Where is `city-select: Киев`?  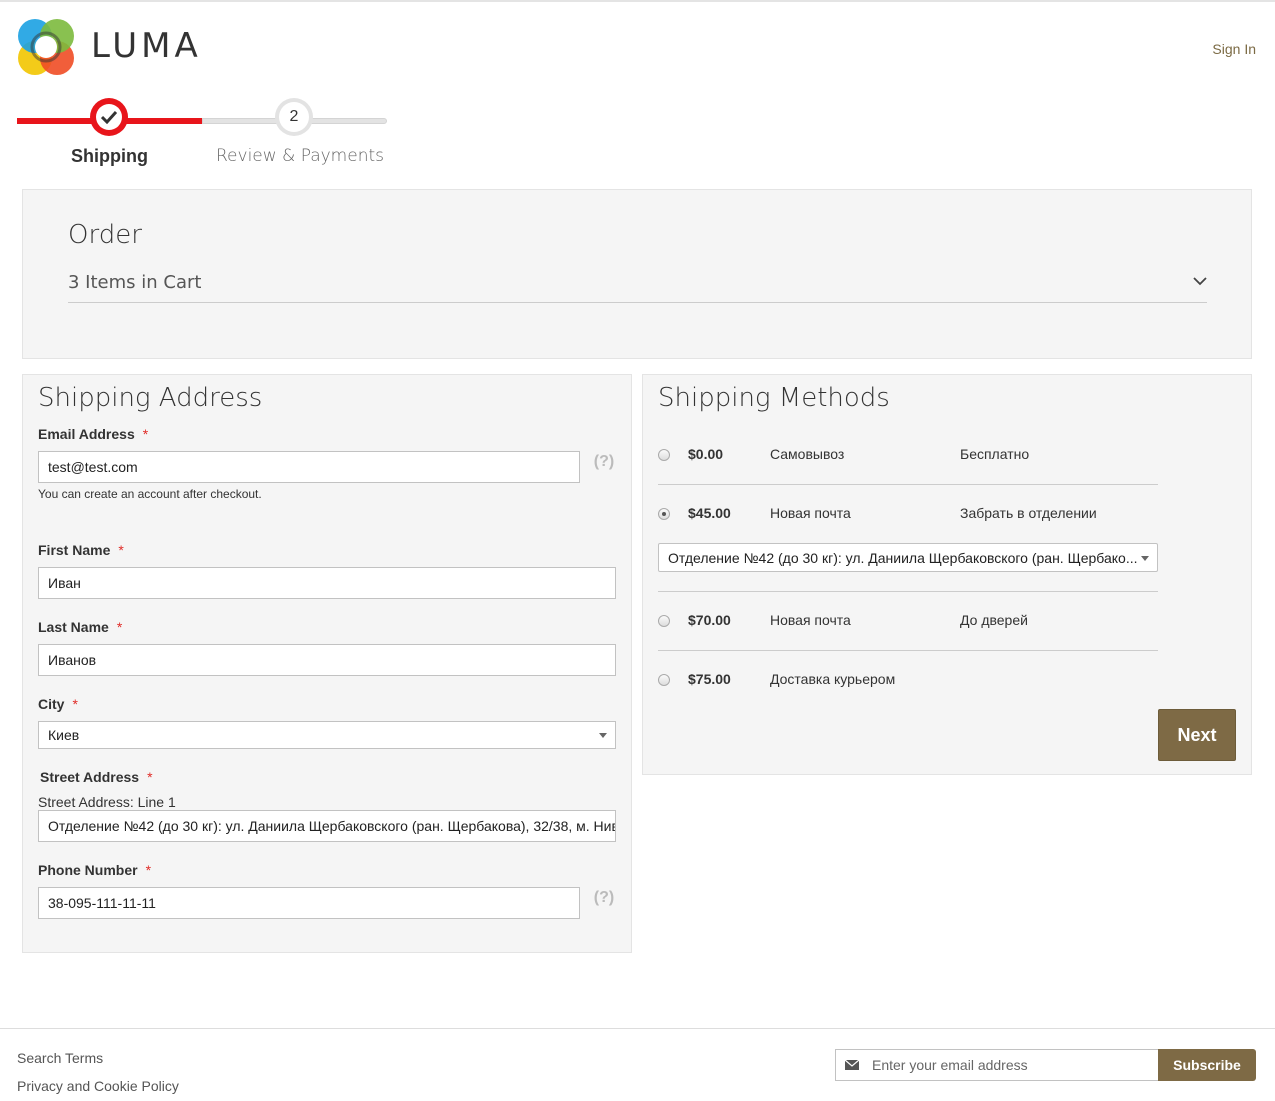
city-select: Киев is located at coordinates (327, 735).